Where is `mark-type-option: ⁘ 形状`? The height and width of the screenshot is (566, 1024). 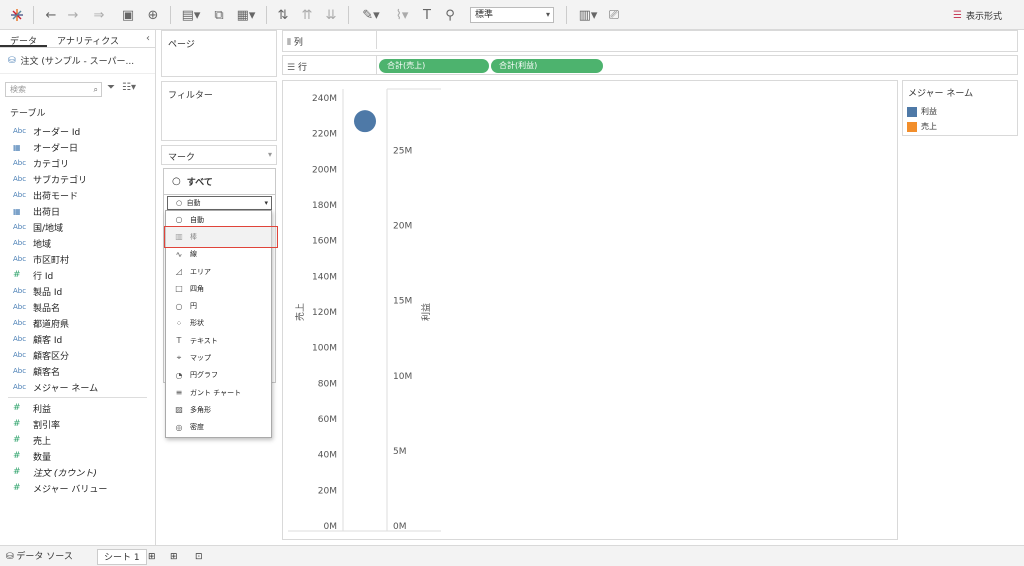
mark-type-option: ⁘ 形状 is located at coordinates (218, 323).